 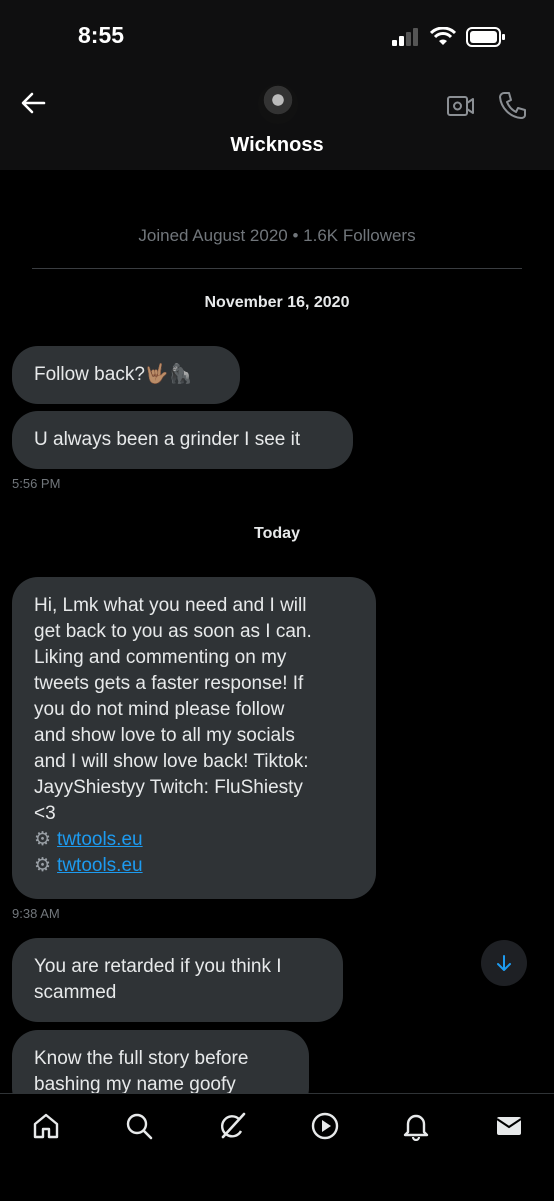 What do you see at coordinates (277, 36) in the screenshot?
I see `status-bar: 8:55` at bounding box center [277, 36].